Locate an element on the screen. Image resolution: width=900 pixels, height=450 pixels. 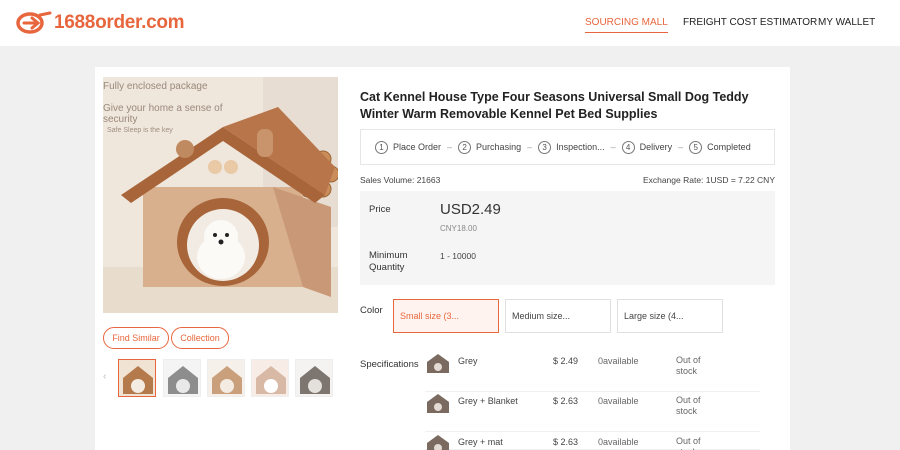
step-delivery: 4 Delivery is located at coordinates (647, 147).